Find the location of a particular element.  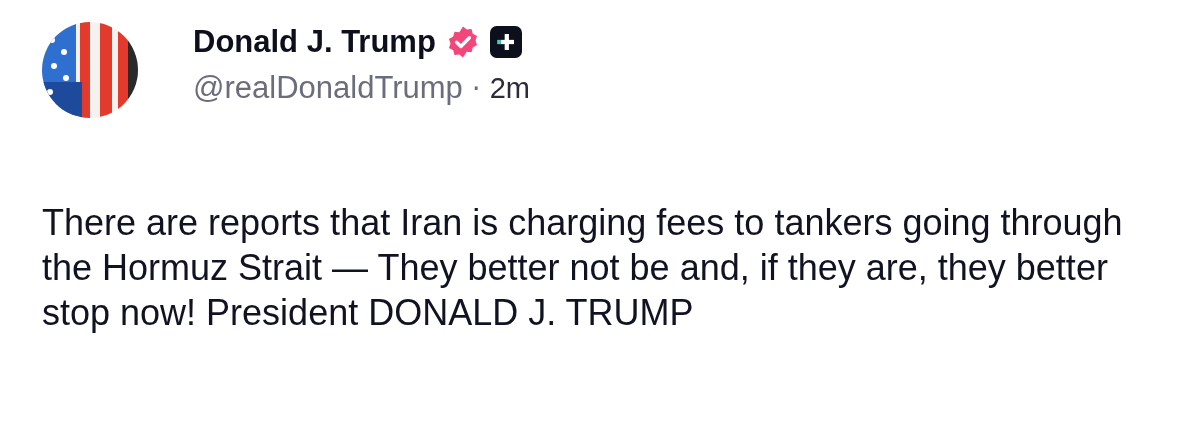

post-time: 2m is located at coordinates (509, 88).